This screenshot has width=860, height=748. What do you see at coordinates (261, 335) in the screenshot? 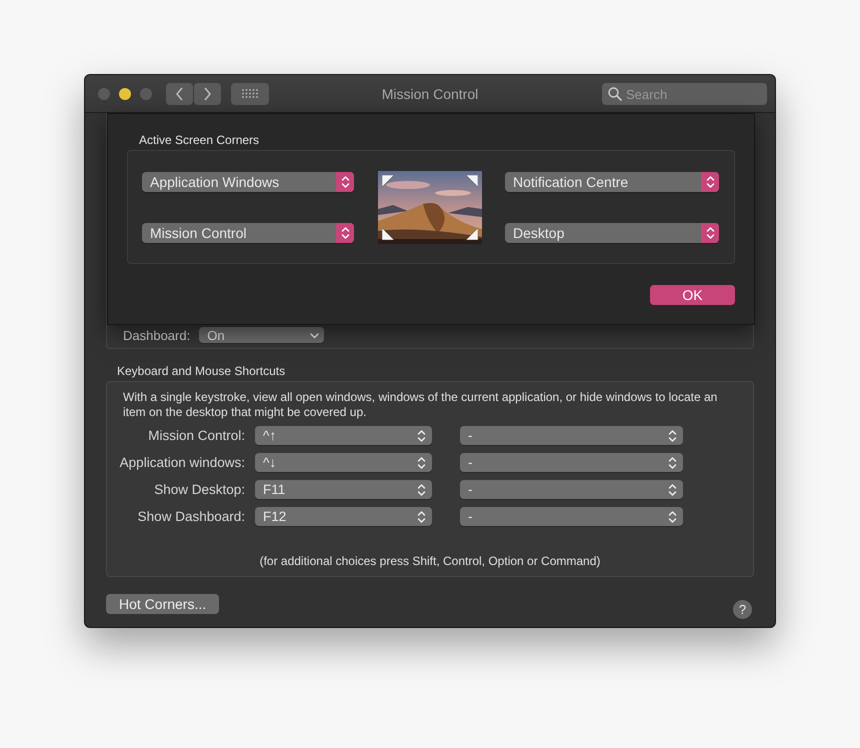
I see `dashboard-popup: On` at bounding box center [261, 335].